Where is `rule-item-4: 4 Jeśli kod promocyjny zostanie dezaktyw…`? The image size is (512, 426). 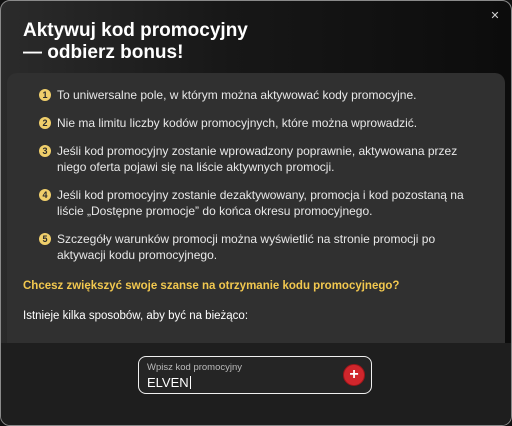
rule-item-4: 4 Jeśli kod promocyjny zostanie dezaktyw… is located at coordinates (259, 203).